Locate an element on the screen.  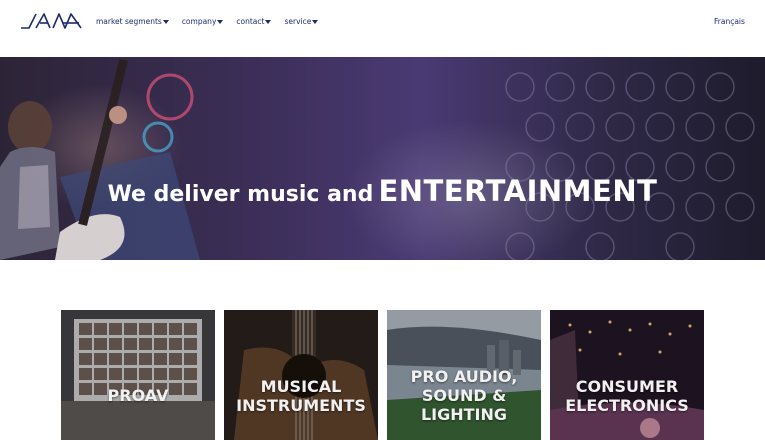
acoustic-guitar-image is located at coordinates (301, 375).